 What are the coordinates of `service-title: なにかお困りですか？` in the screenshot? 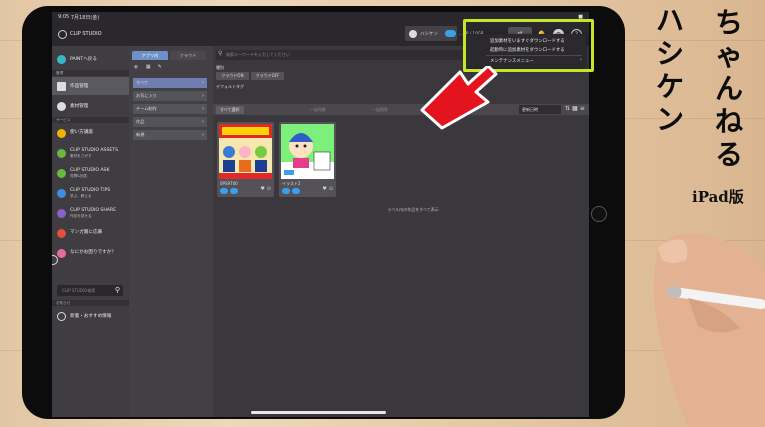 It's located at (93, 253).